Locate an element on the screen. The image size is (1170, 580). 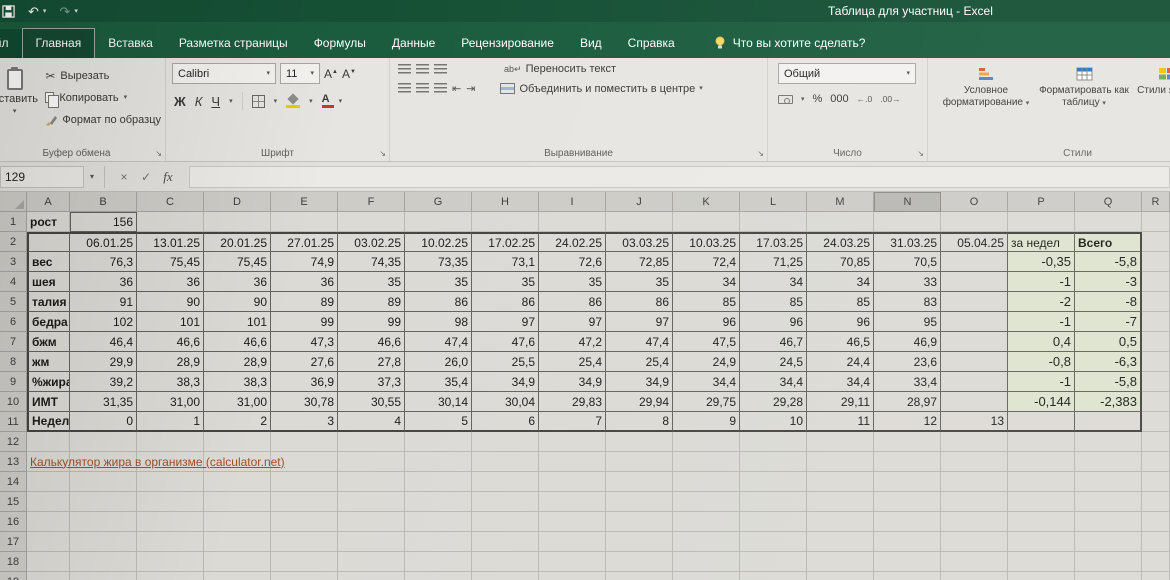
number-format-select: Общий ▾ is located at coordinates (847, 73).